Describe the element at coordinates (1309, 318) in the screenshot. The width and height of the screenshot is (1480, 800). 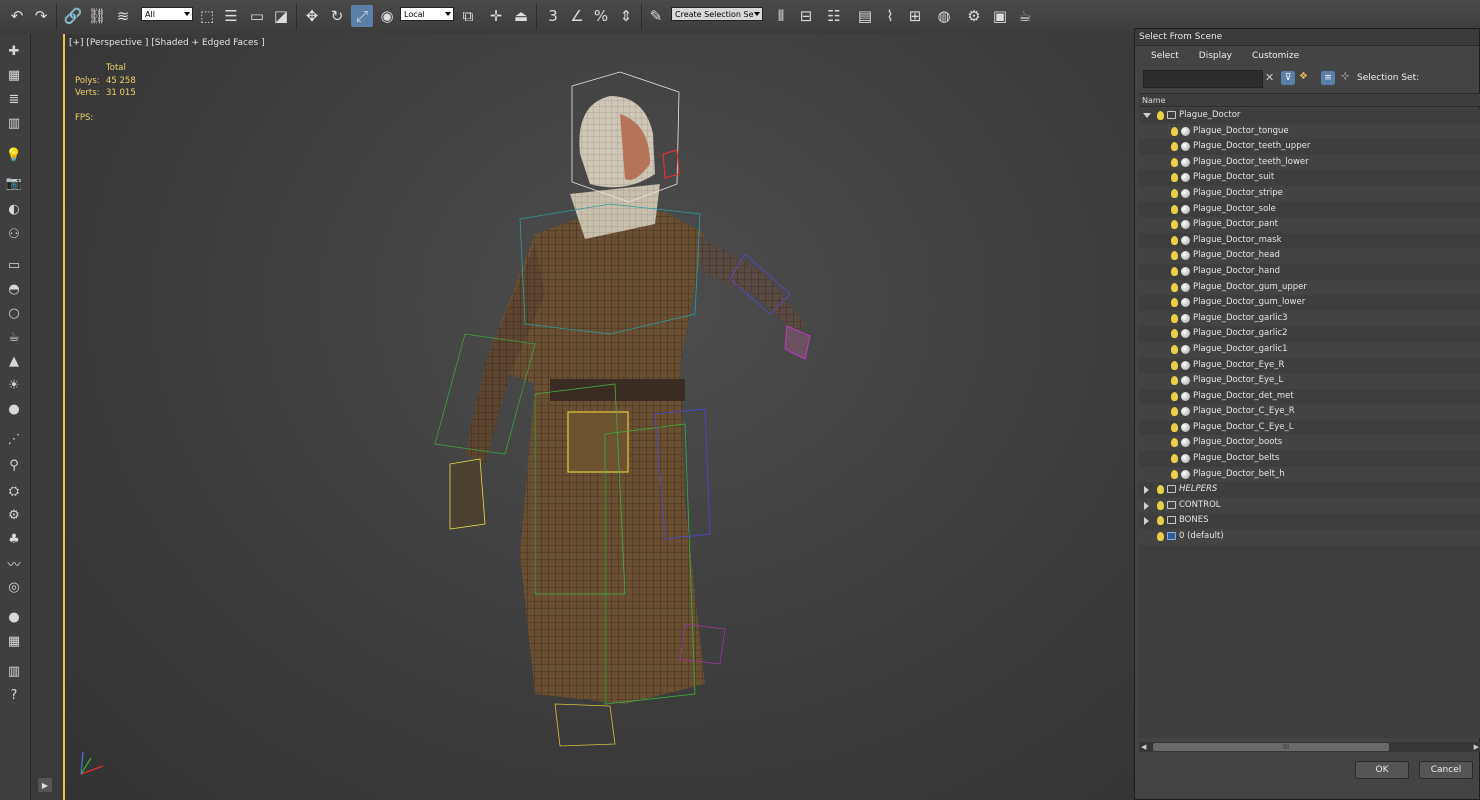
I see `scene-object-row: Plague_Doctor_garlic3` at that location.